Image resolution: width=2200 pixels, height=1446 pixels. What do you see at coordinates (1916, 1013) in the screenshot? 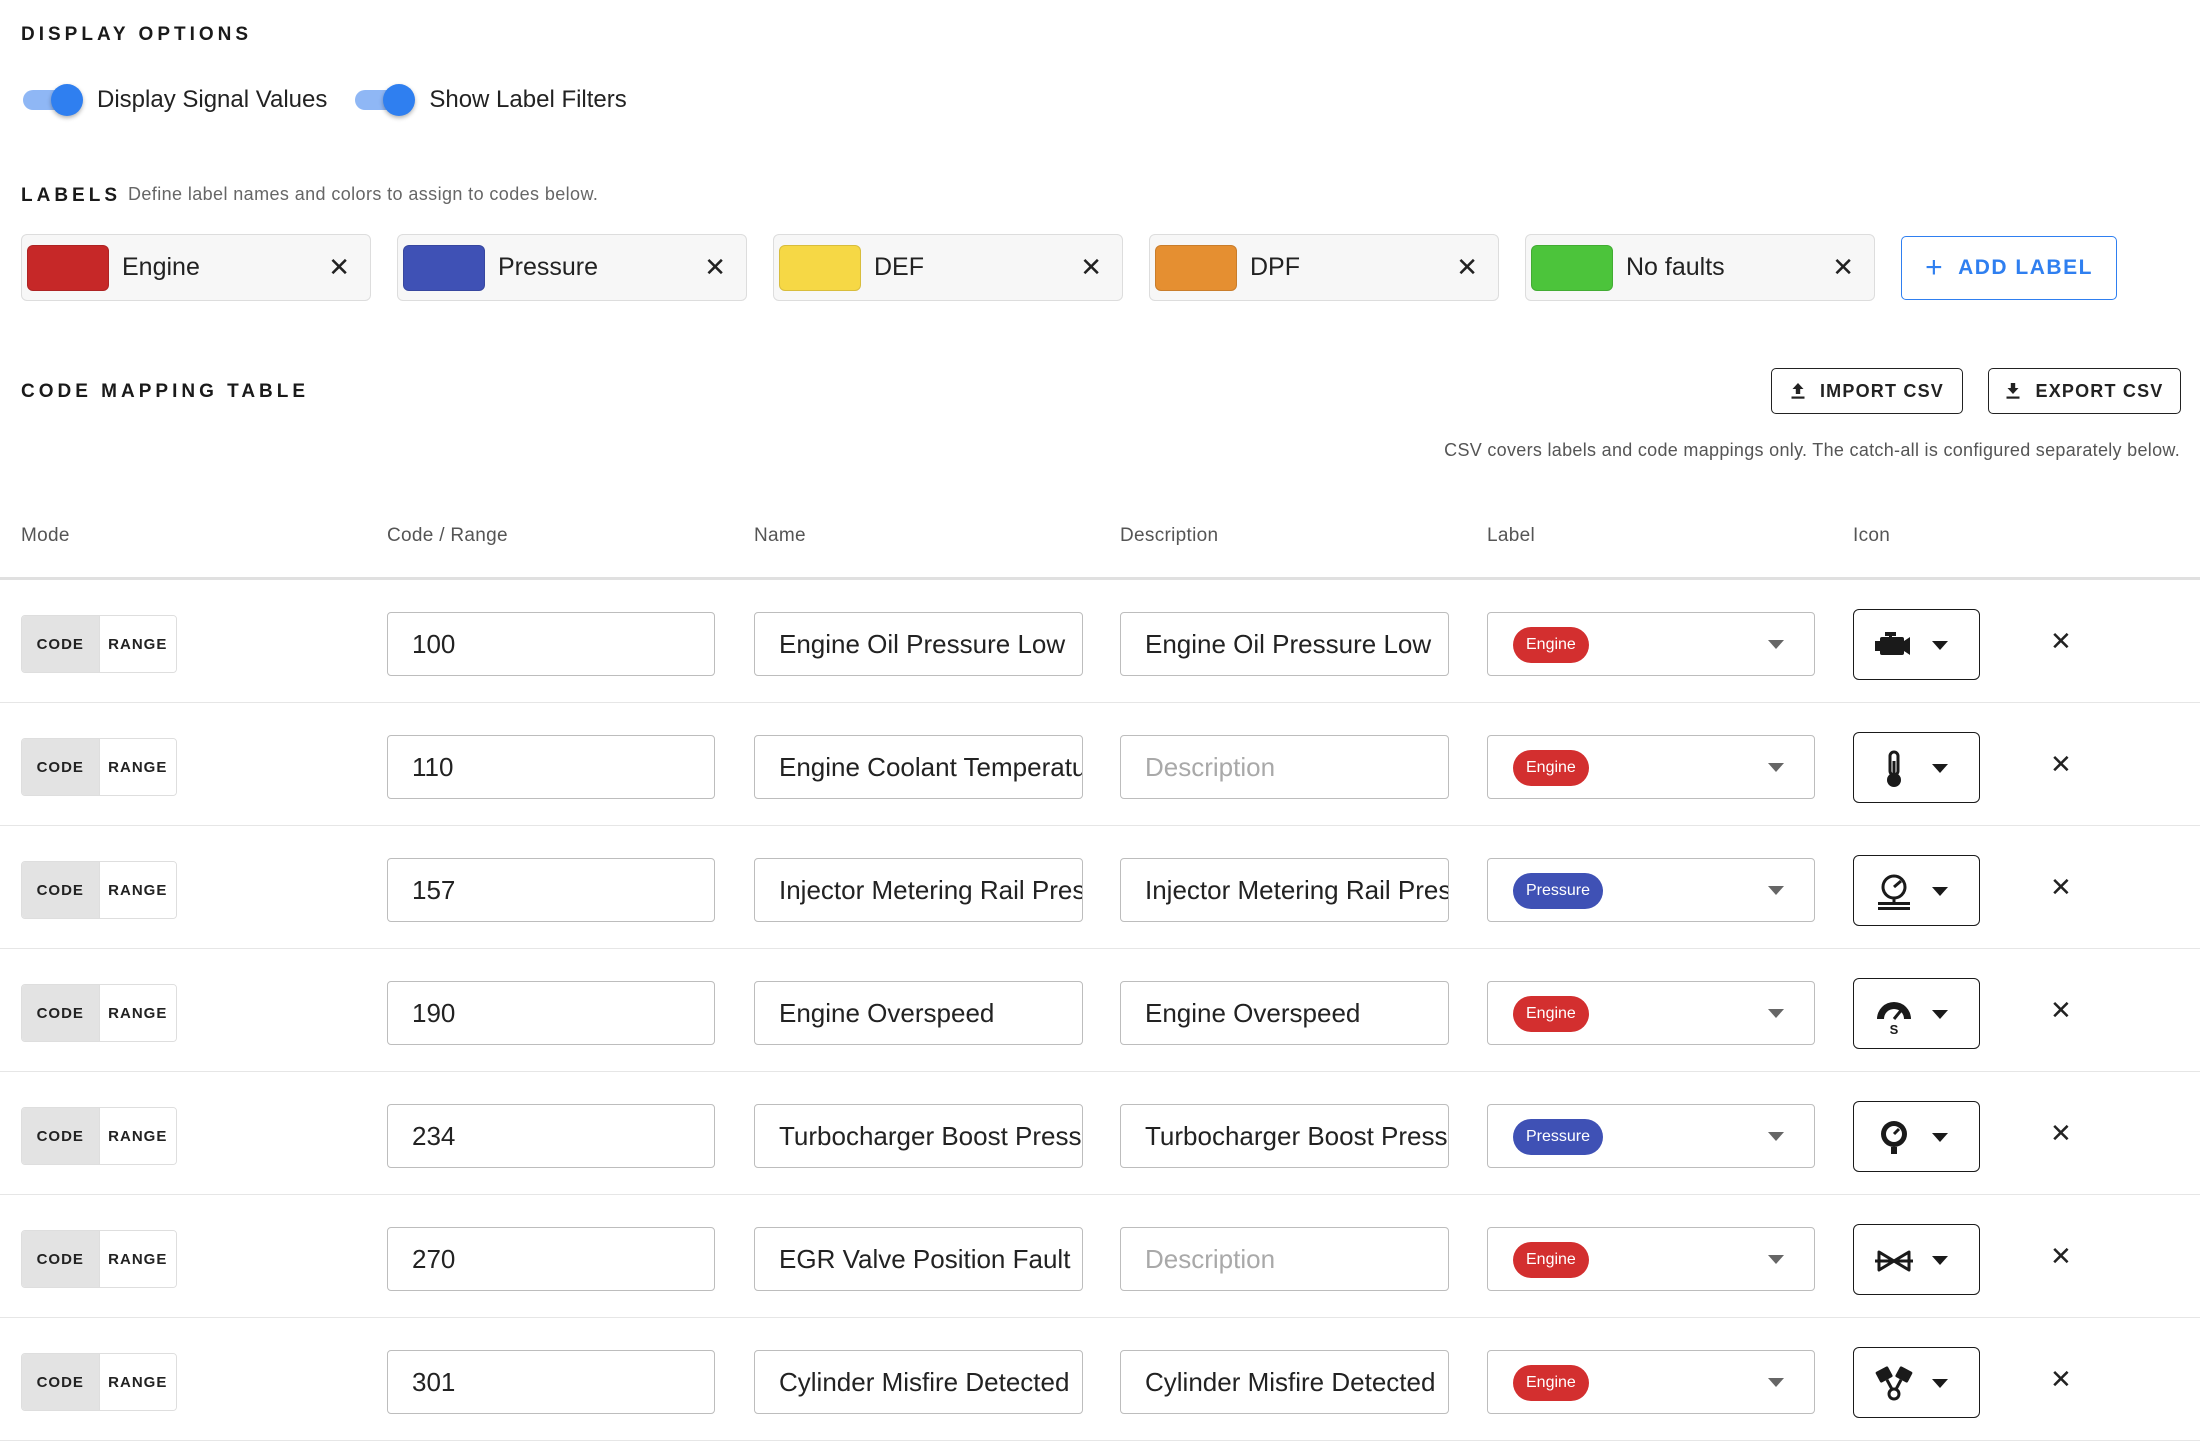
I see `icon-select: S` at bounding box center [1916, 1013].